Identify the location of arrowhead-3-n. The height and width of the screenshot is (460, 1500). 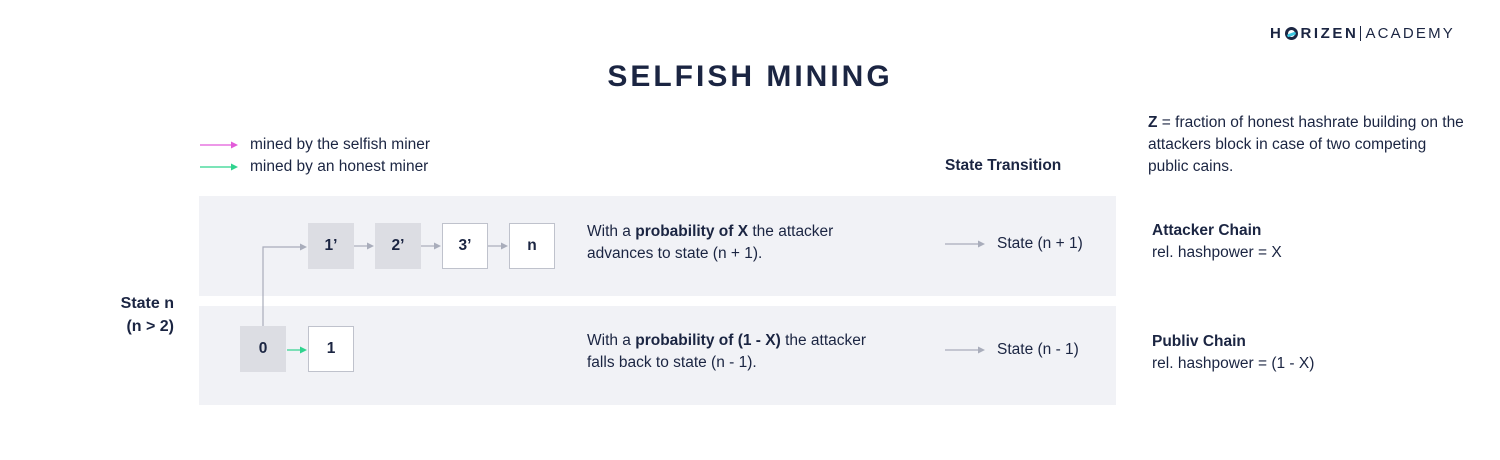
(504, 246).